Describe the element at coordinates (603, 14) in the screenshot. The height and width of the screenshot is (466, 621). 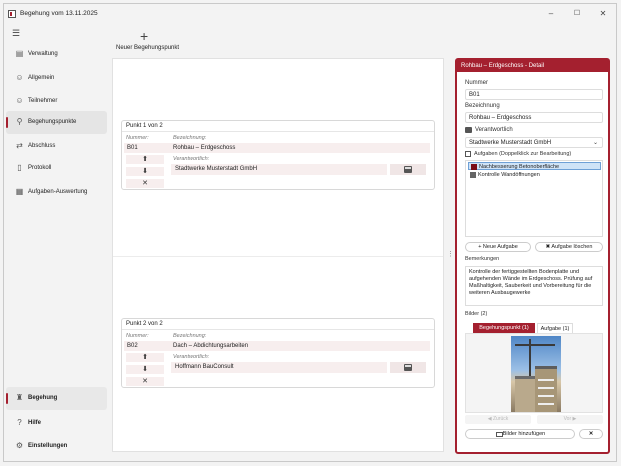
I see `close-button: ✕` at that location.